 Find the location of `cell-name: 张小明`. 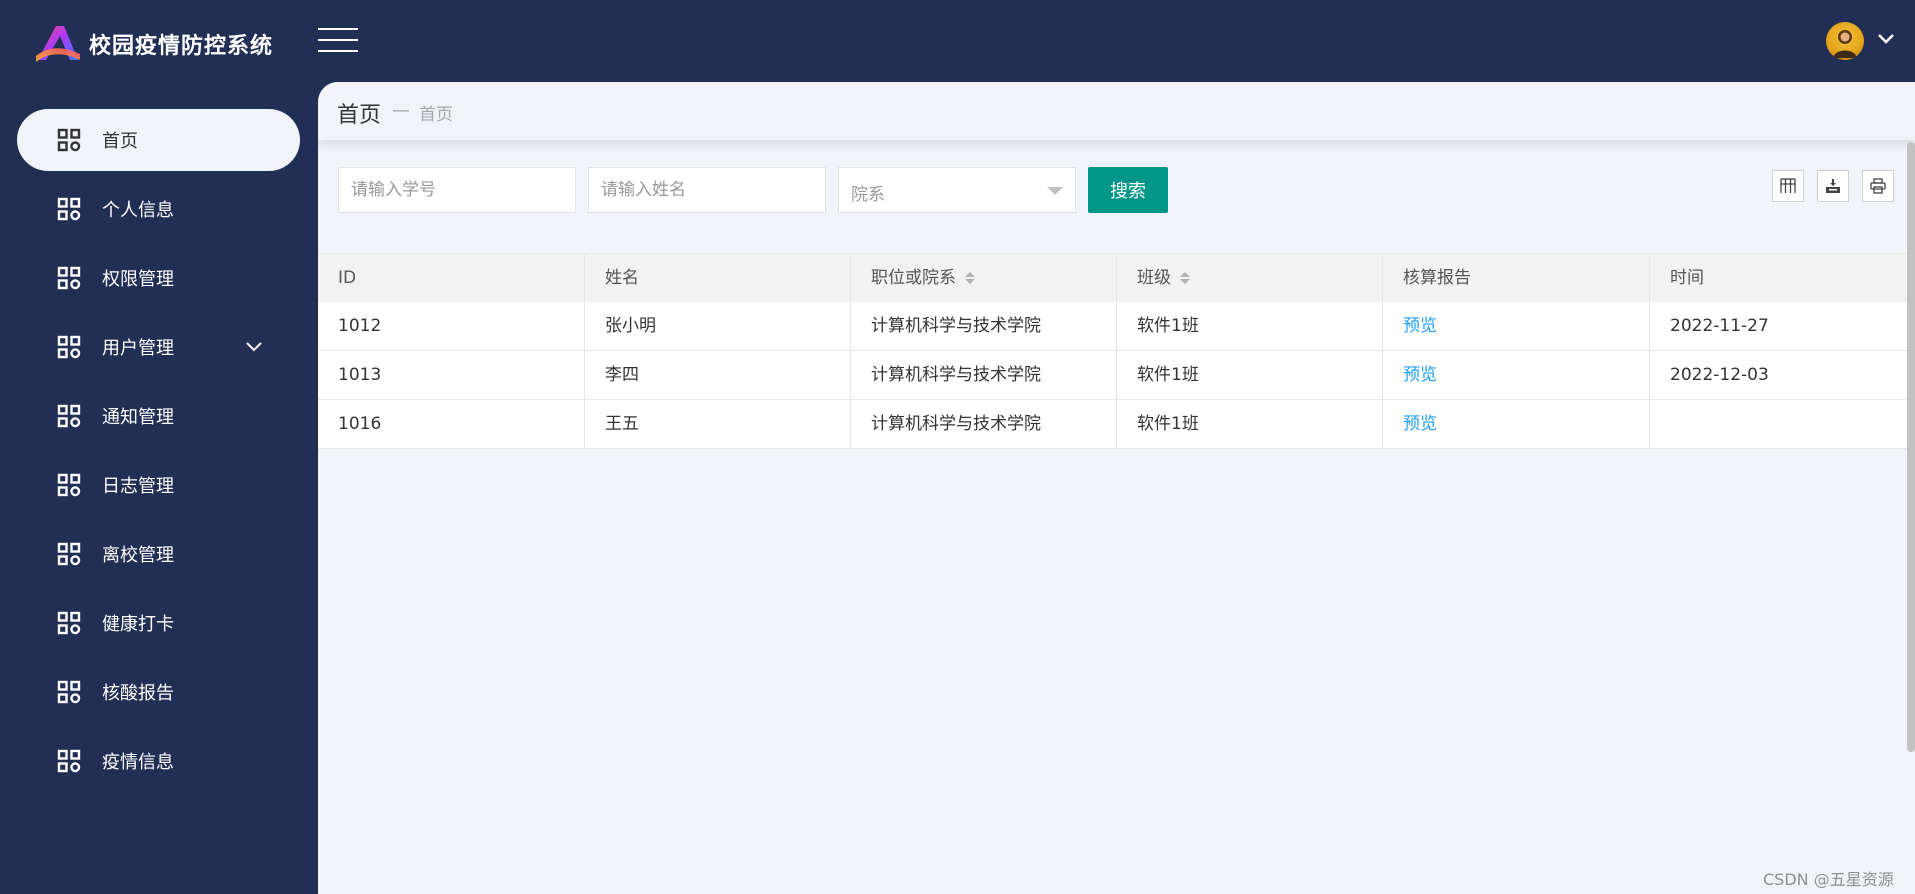

cell-name: 张小明 is located at coordinates (718, 326).